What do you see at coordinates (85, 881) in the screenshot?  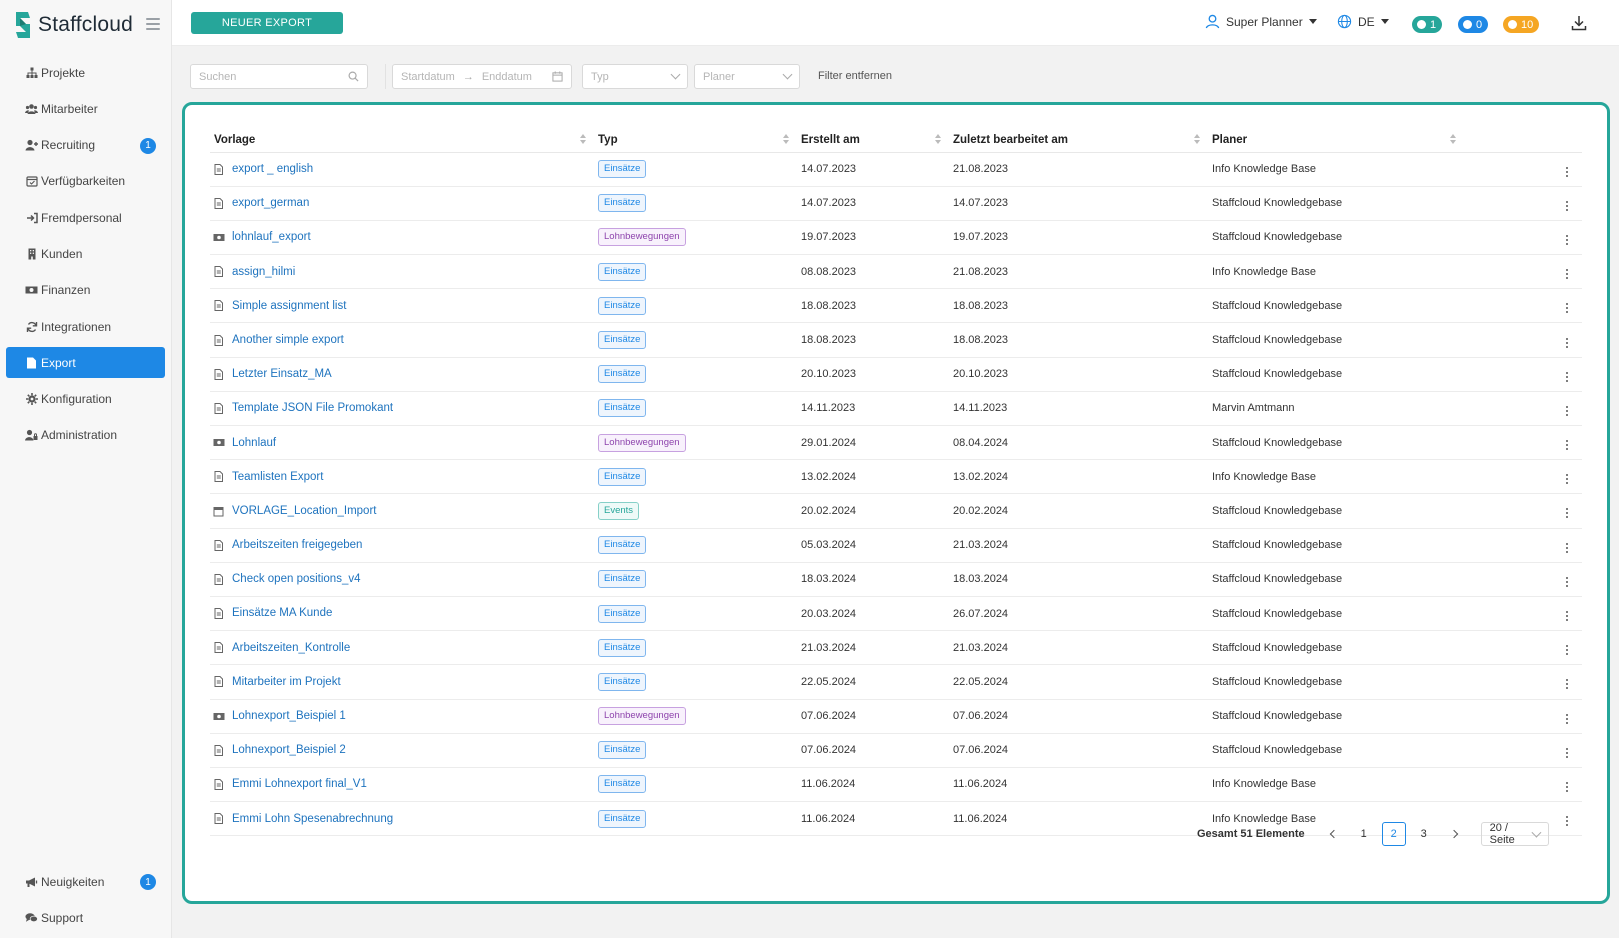 I see `sidebar-item-neuigkeiten: Neuigkeiten 1` at bounding box center [85, 881].